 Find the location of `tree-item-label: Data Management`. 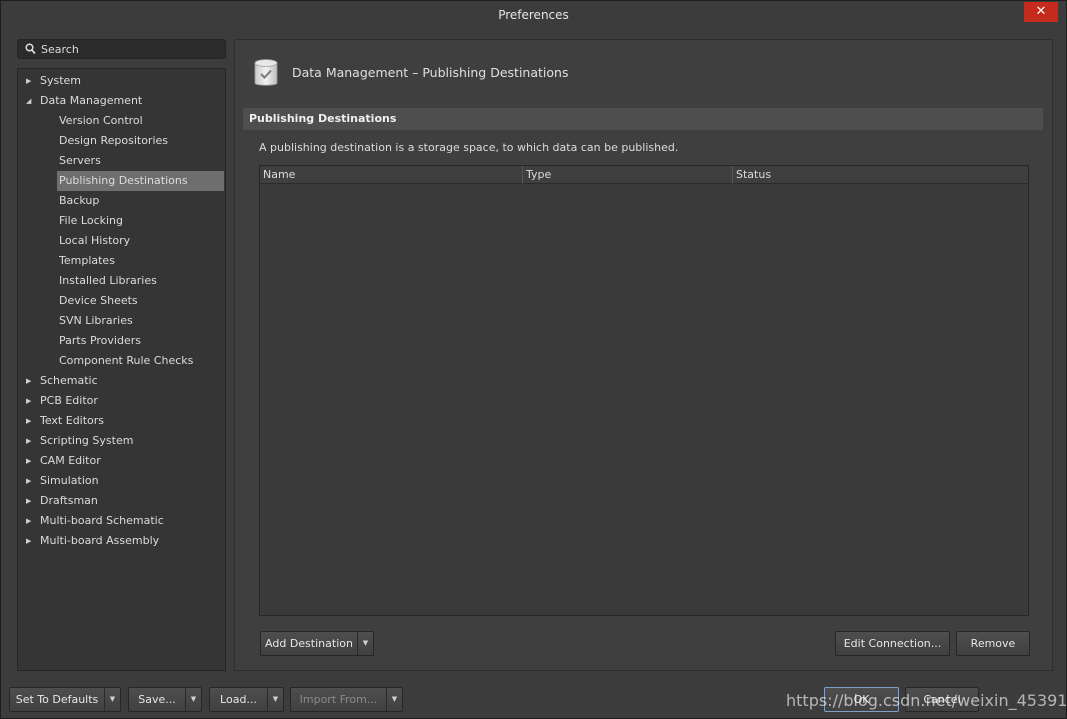

tree-item-label: Data Management is located at coordinates (91, 100).